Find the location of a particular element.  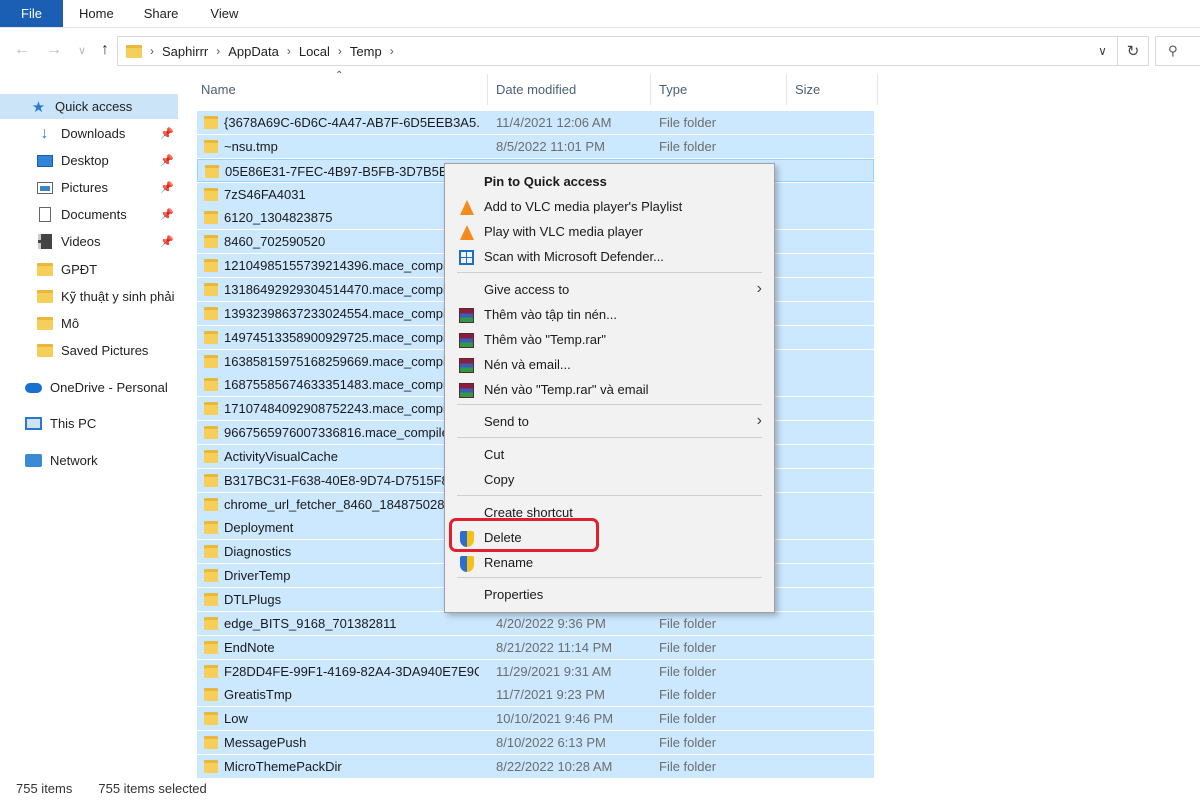

file-date-modified: 10/10/2021 9:46 PM is located at coordinates (555, 719).